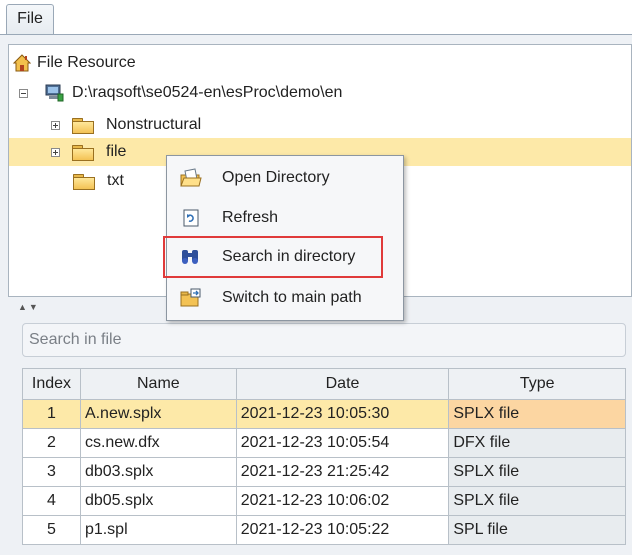 Image resolution: width=632 pixels, height=555 pixels. I want to click on menu-item-switch-to-main-path: Switch to main path, so click(285, 298).